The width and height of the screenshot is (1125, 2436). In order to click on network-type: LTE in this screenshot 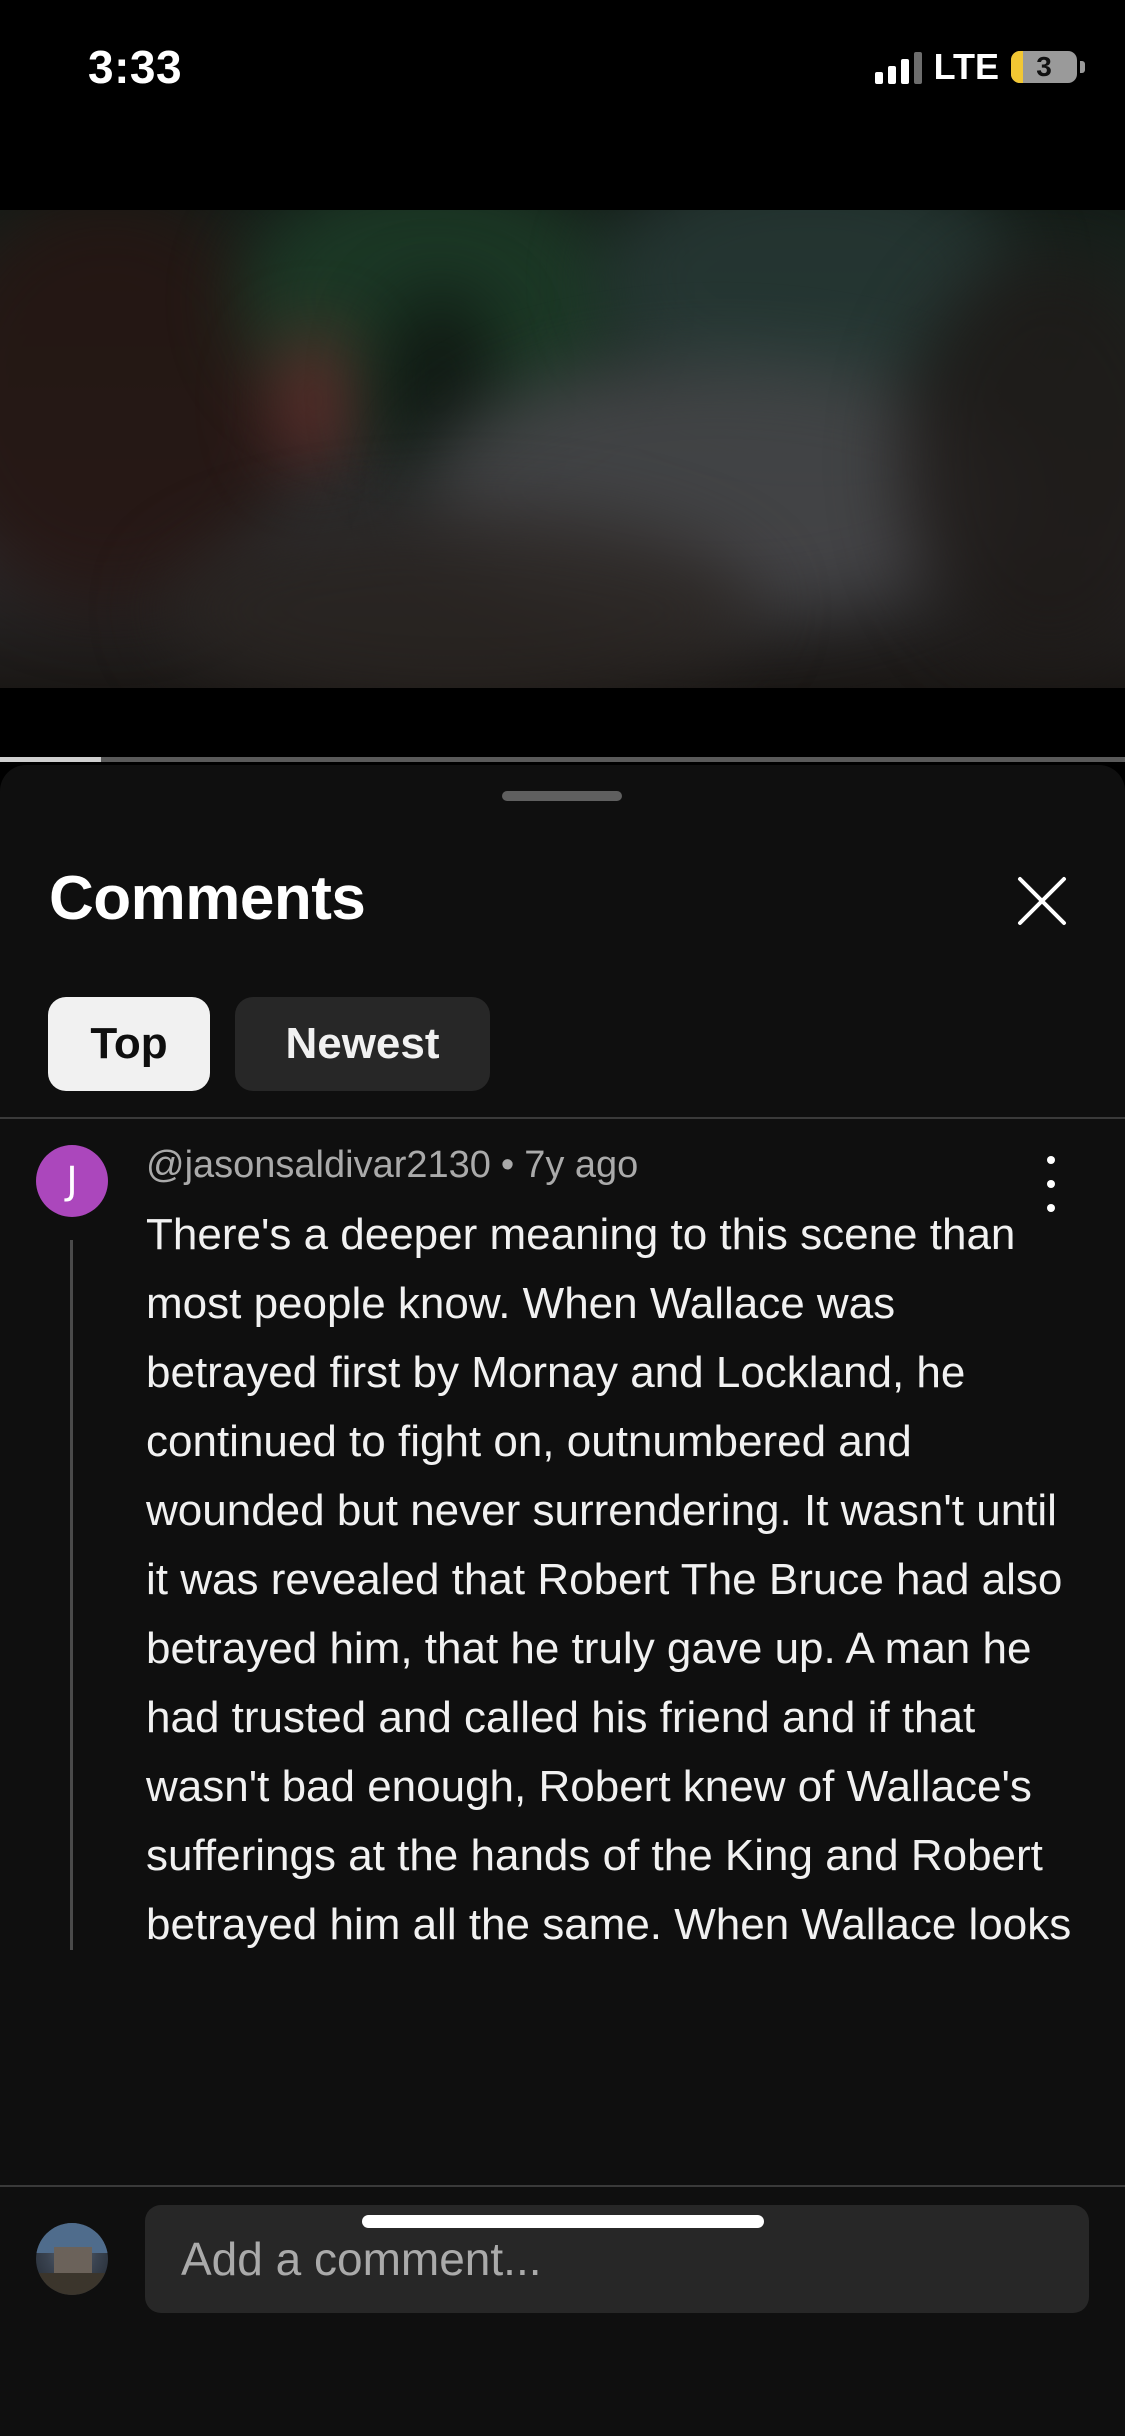, I will do `click(966, 66)`.